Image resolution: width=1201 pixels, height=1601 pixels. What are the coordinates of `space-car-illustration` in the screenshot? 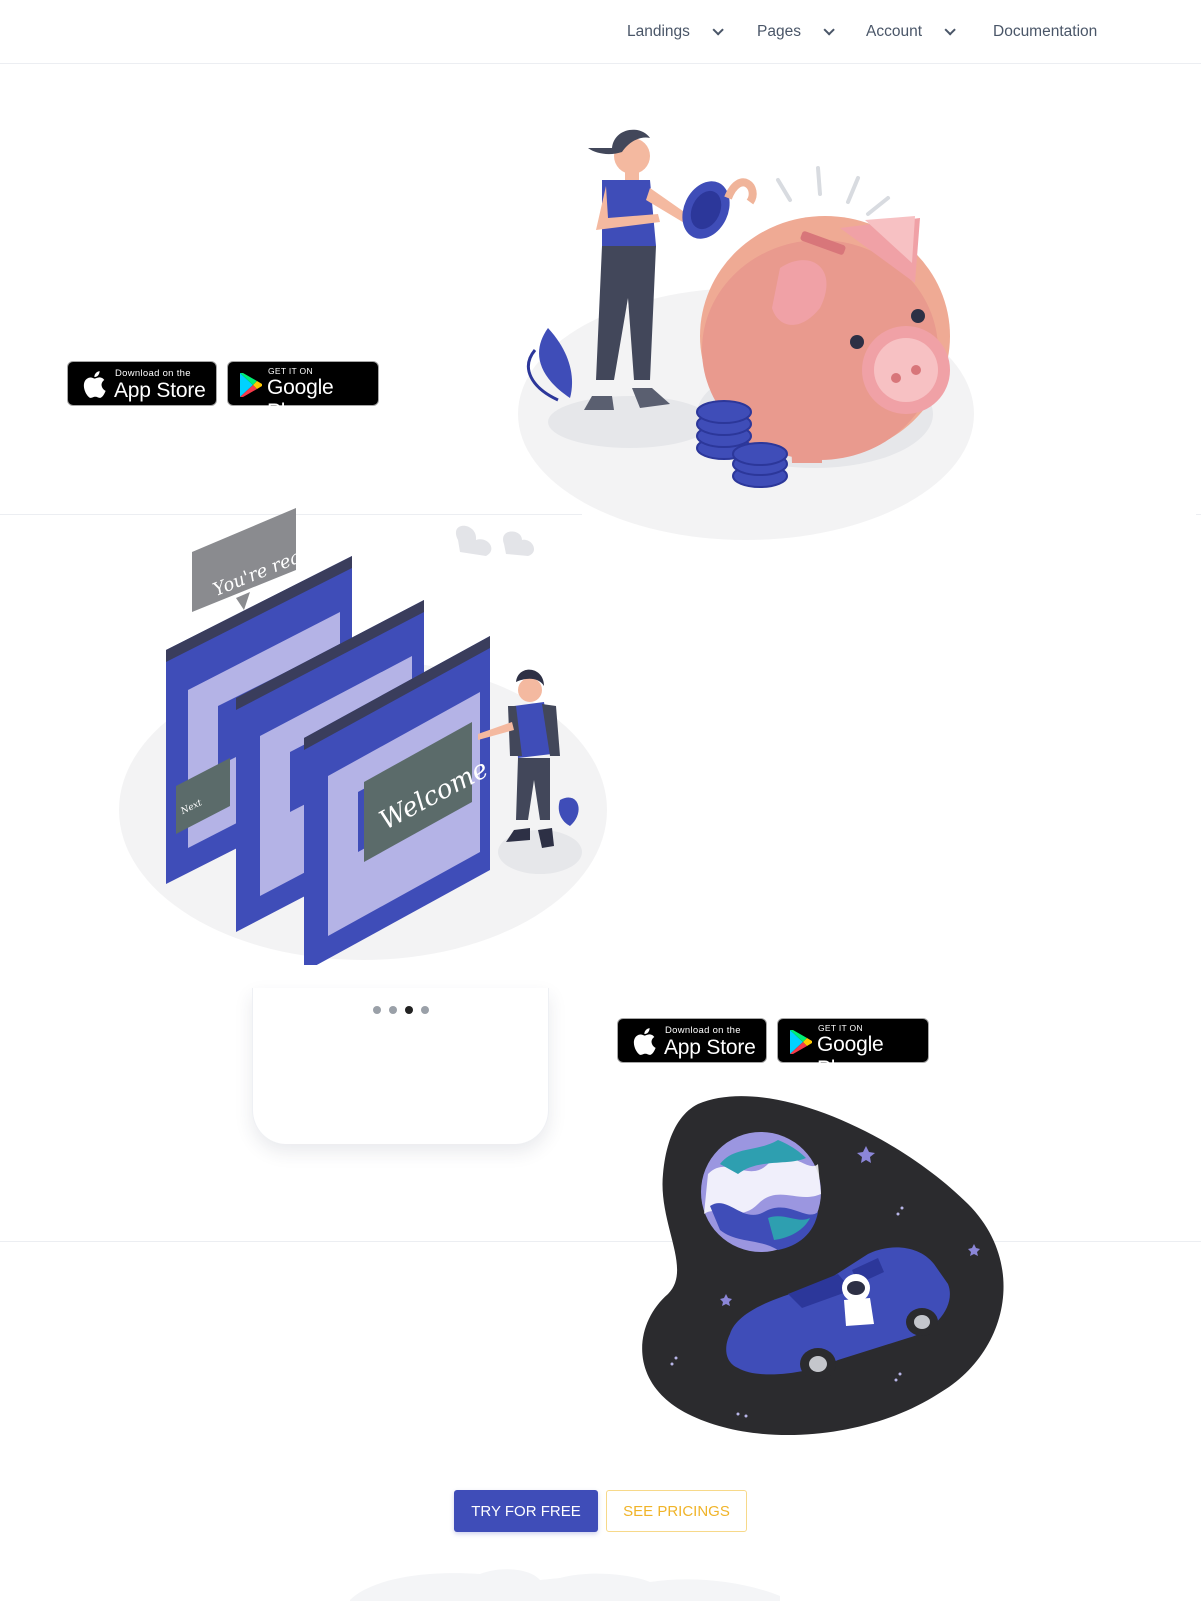 It's located at (823, 1266).